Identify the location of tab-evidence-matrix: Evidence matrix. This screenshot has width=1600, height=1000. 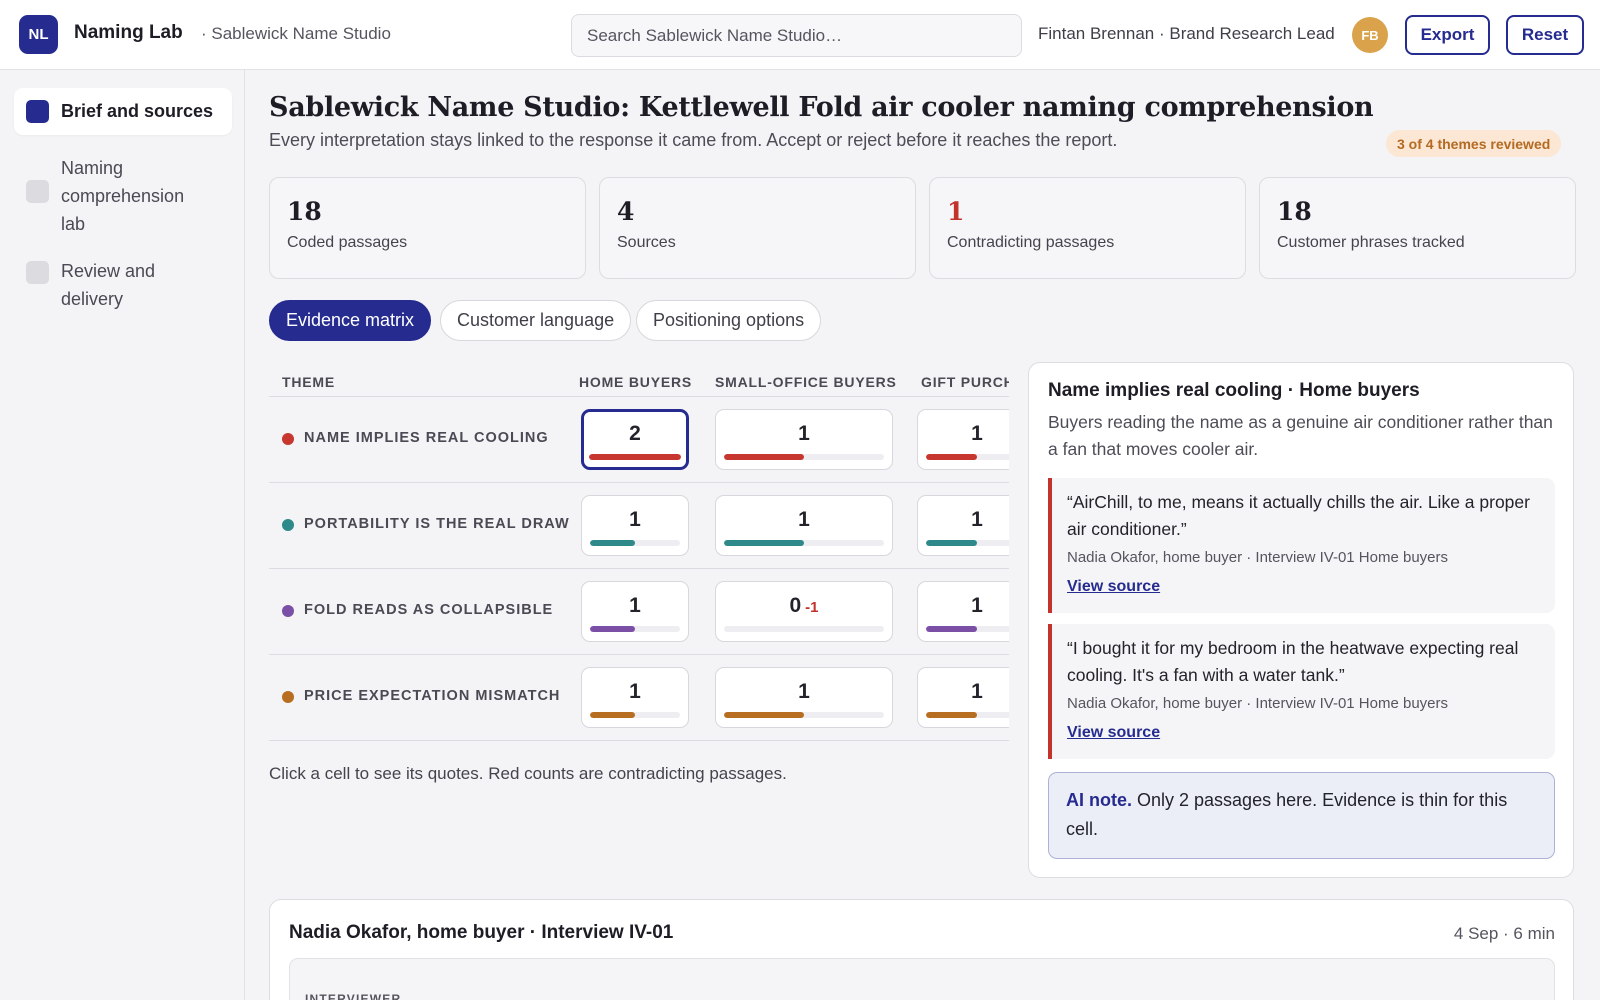
(350, 320).